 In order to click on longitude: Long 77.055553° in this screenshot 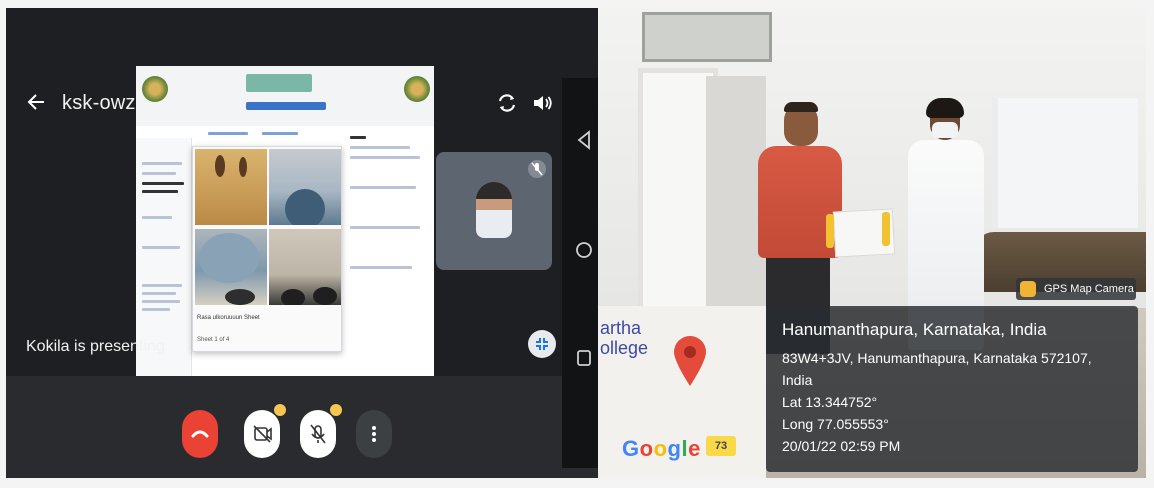, I will do `click(835, 424)`.